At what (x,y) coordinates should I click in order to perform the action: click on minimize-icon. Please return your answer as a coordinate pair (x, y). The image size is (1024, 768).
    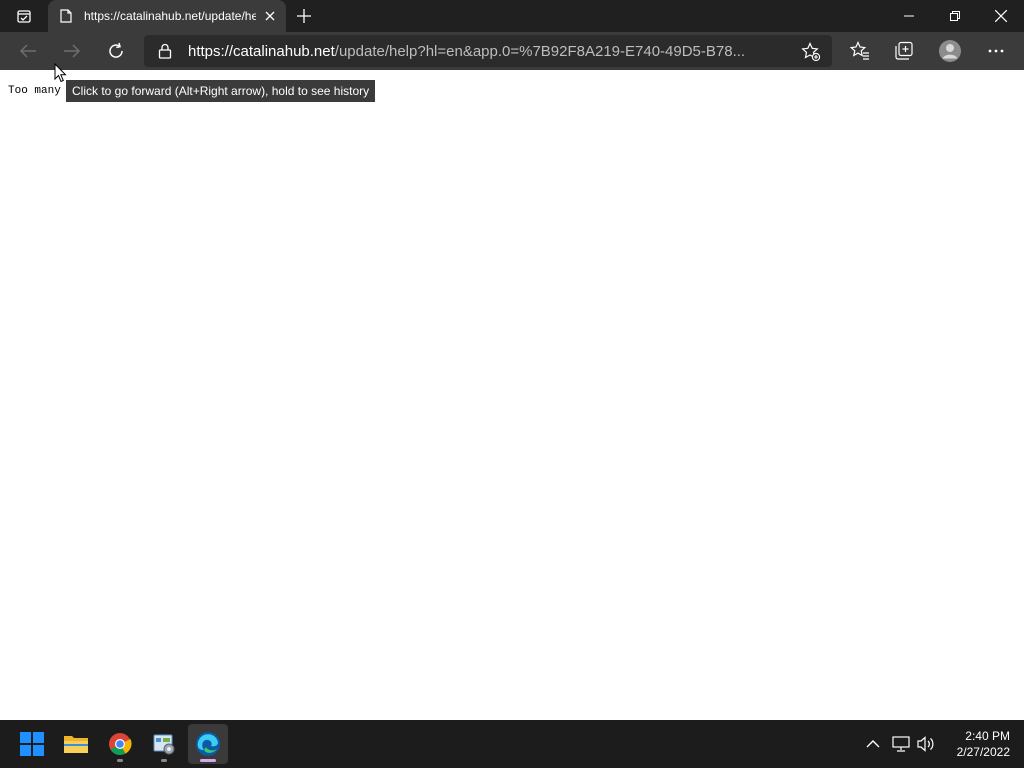
    Looking at the image, I should click on (909, 16).